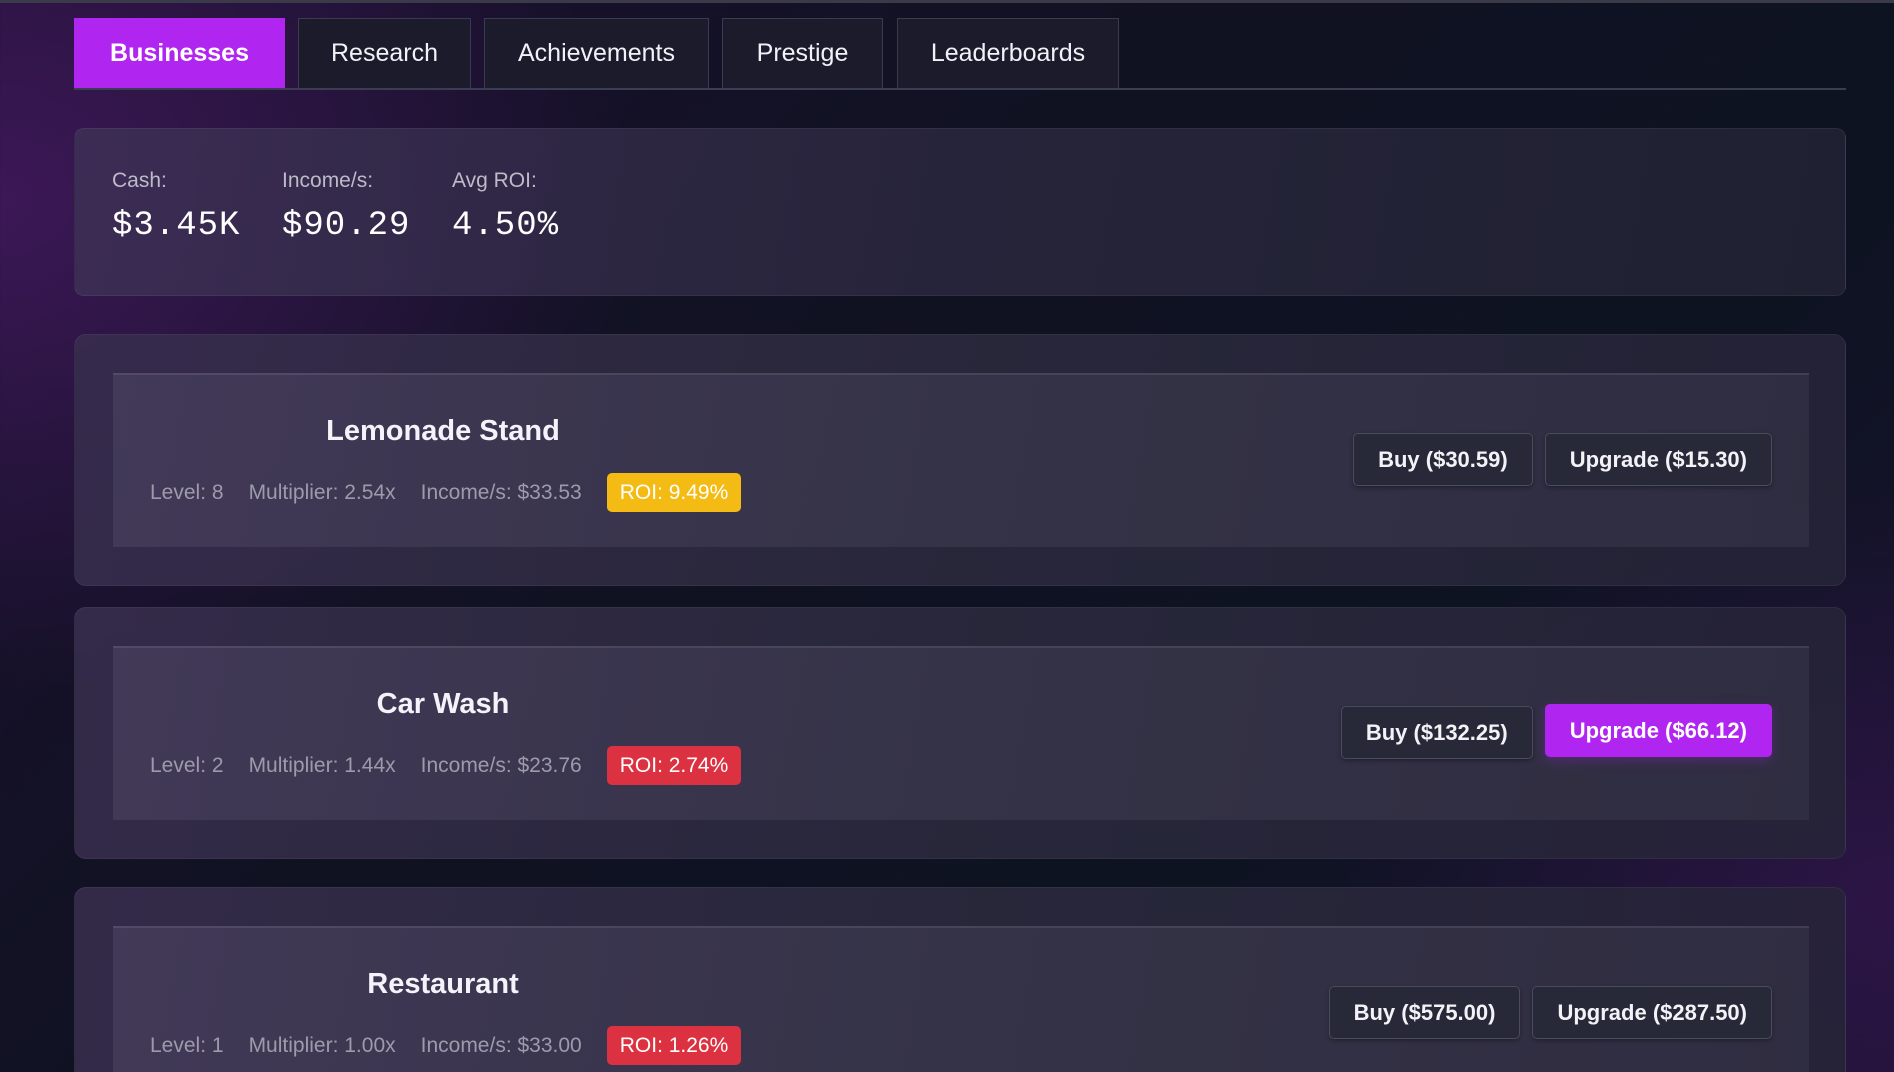  Describe the element at coordinates (1424, 1012) in the screenshot. I see `buy-button: Buy ($575.00)` at that location.